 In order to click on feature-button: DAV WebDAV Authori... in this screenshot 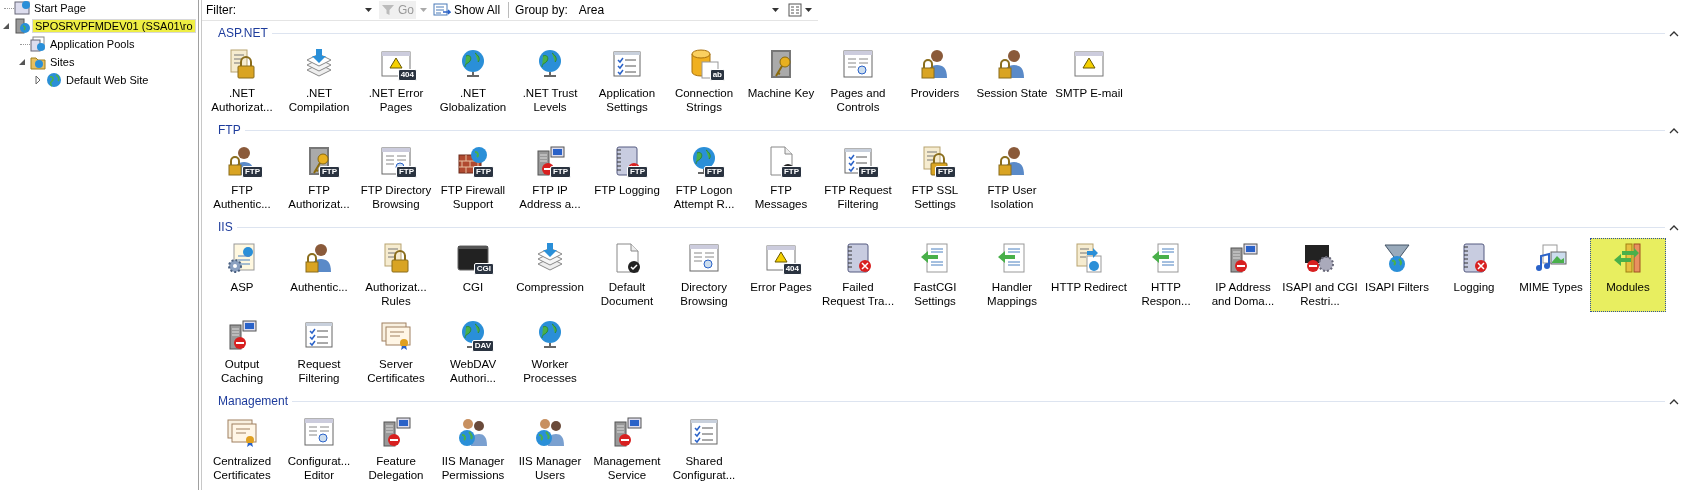, I will do `click(473, 352)`.